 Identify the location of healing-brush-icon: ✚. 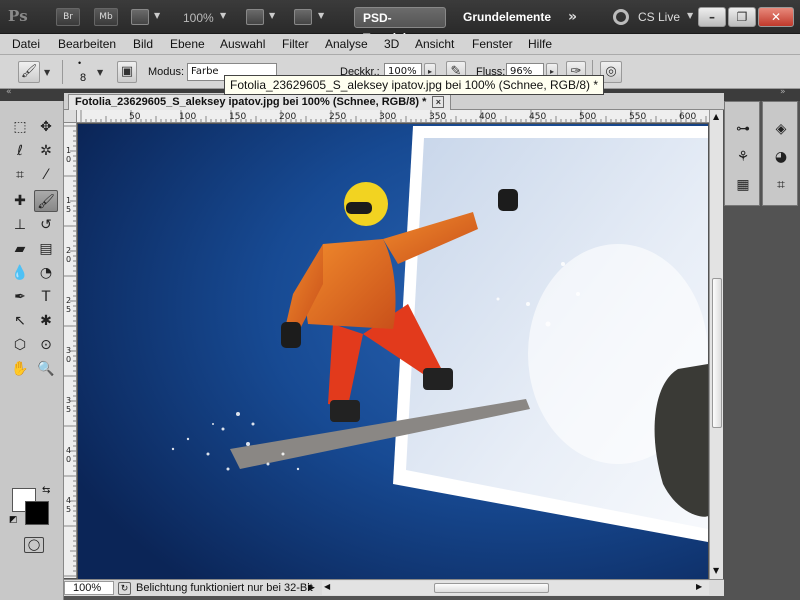
(20, 201).